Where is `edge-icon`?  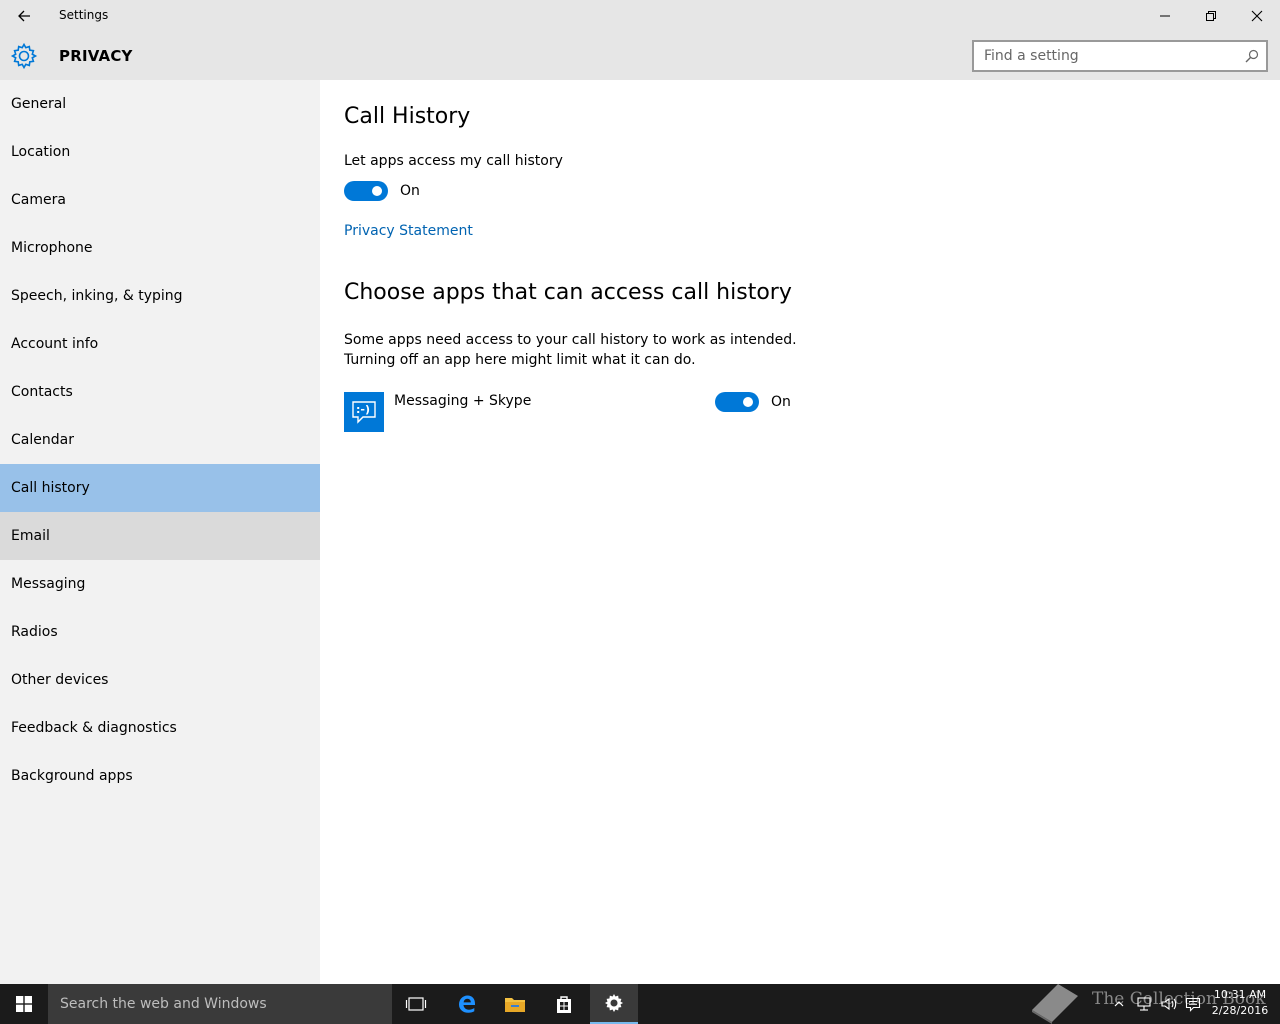
edge-icon is located at coordinates (467, 1004).